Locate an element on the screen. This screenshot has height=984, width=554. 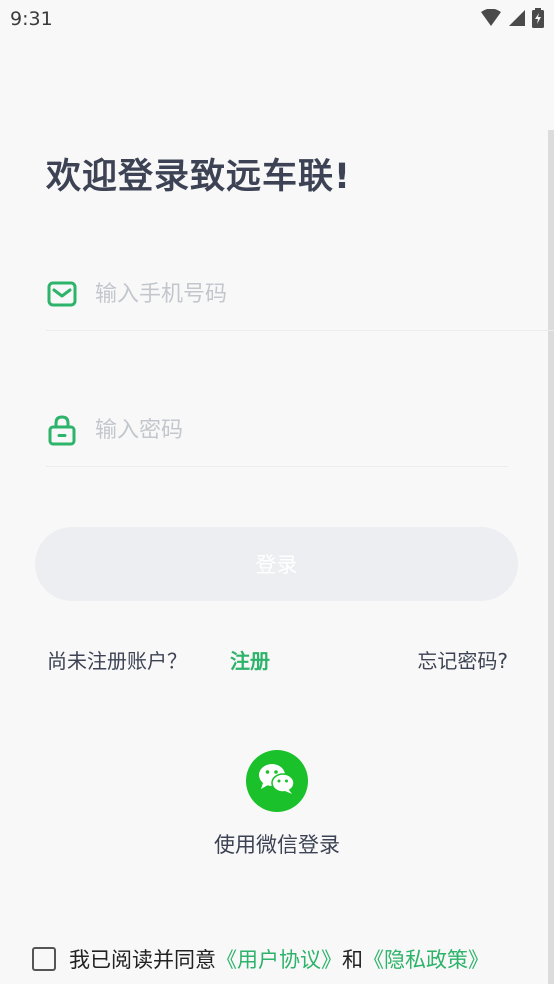
password-divider is located at coordinates (277, 466).